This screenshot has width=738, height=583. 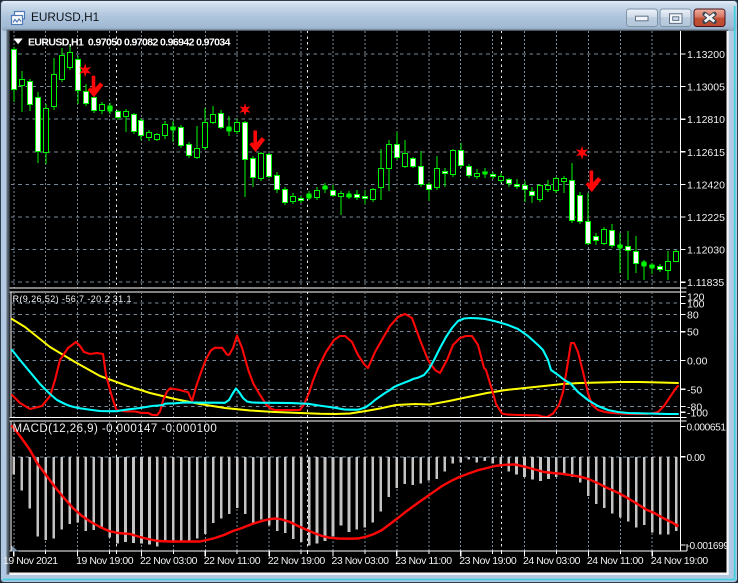 What do you see at coordinates (706, 185) in the screenshot?
I see `svg-text: 1.12420` at bounding box center [706, 185].